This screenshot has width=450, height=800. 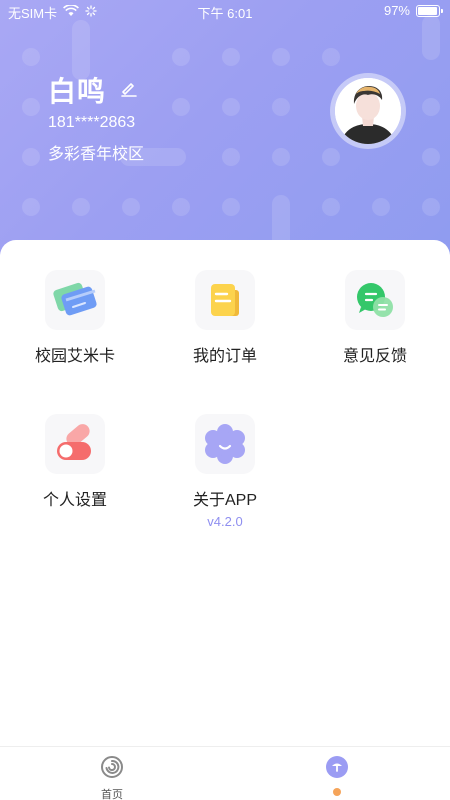 I want to click on chat-icon, so click(x=375, y=300).